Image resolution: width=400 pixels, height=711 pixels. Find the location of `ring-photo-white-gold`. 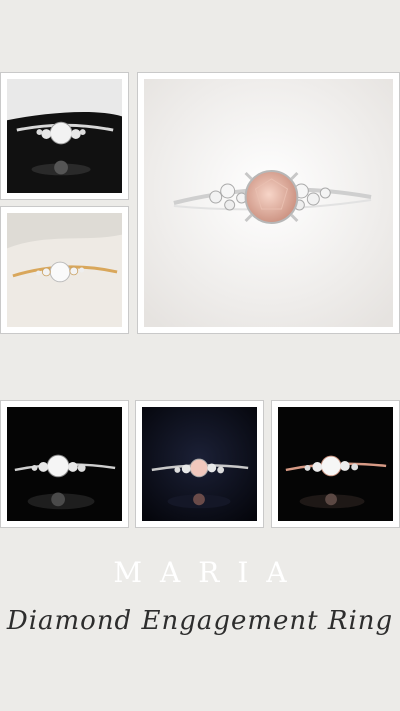

ring-photo-white-gold is located at coordinates (64, 136).